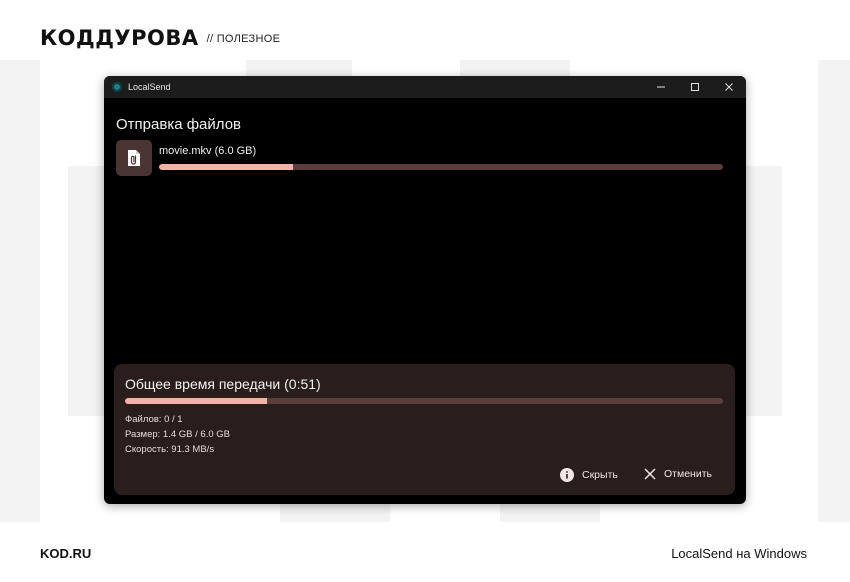  What do you see at coordinates (441, 167) in the screenshot?
I see `file-progress-bar` at bounding box center [441, 167].